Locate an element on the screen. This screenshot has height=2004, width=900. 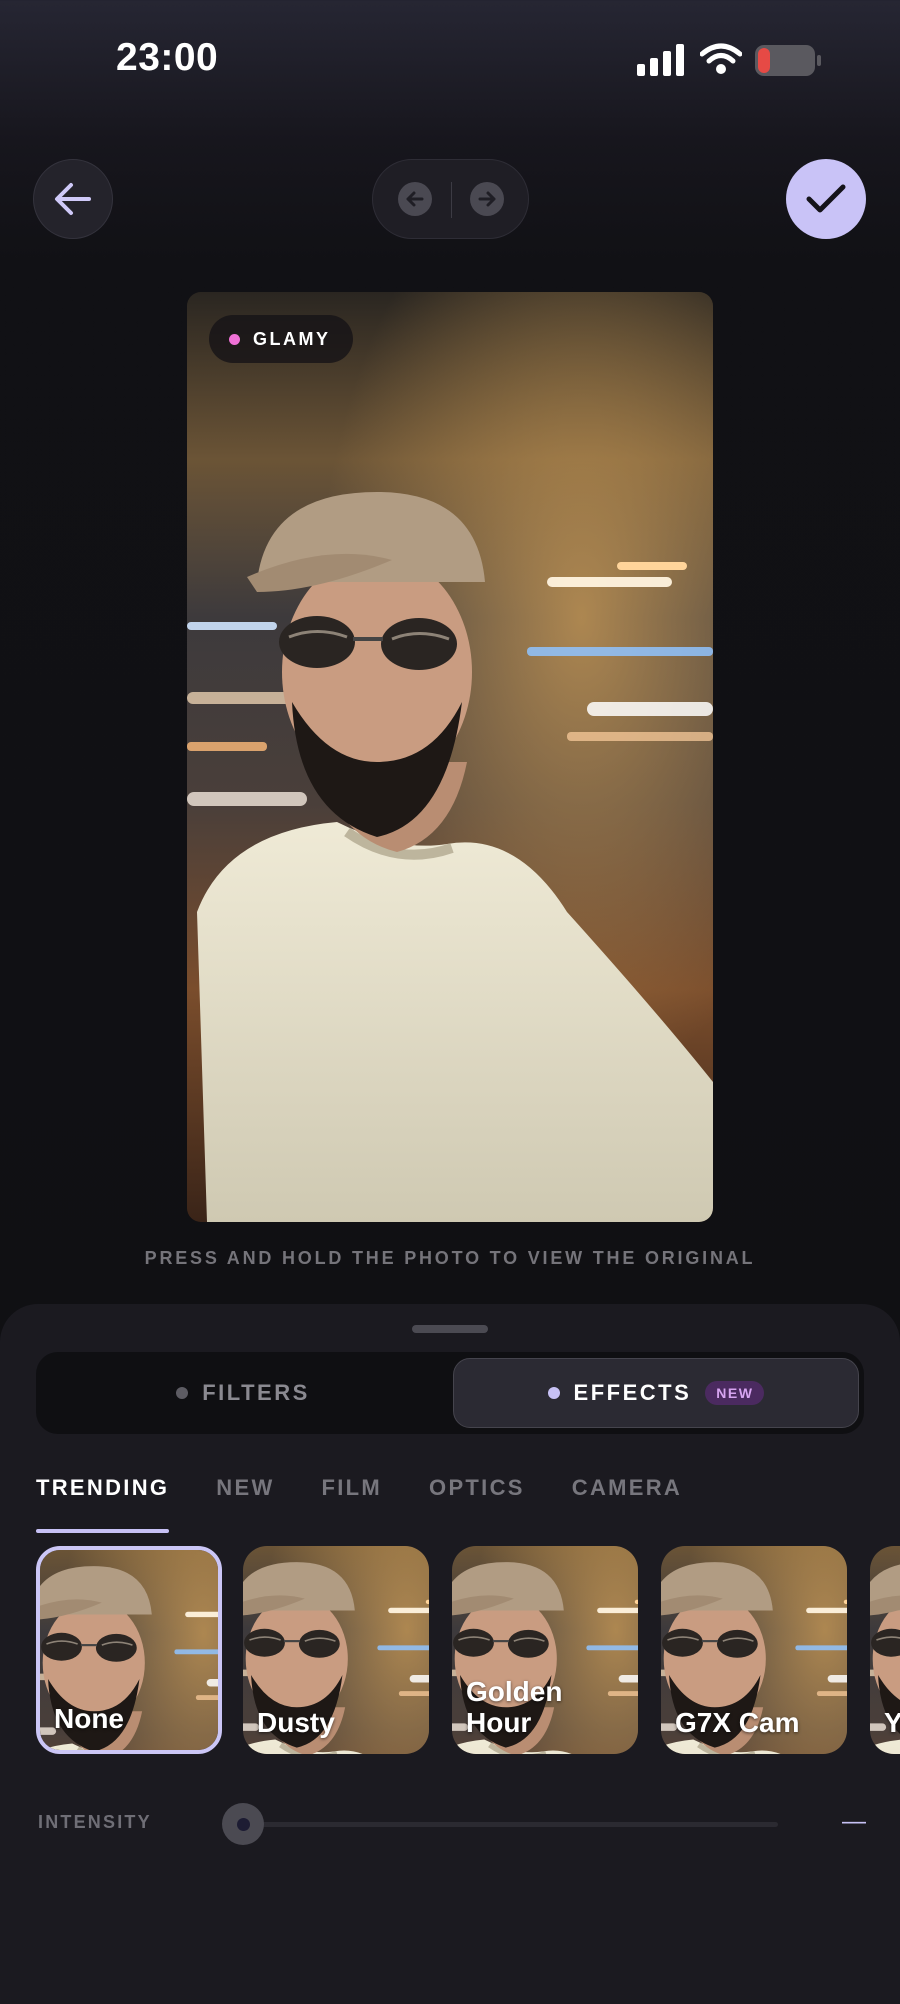
checkmark-icon is located at coordinates (826, 198).